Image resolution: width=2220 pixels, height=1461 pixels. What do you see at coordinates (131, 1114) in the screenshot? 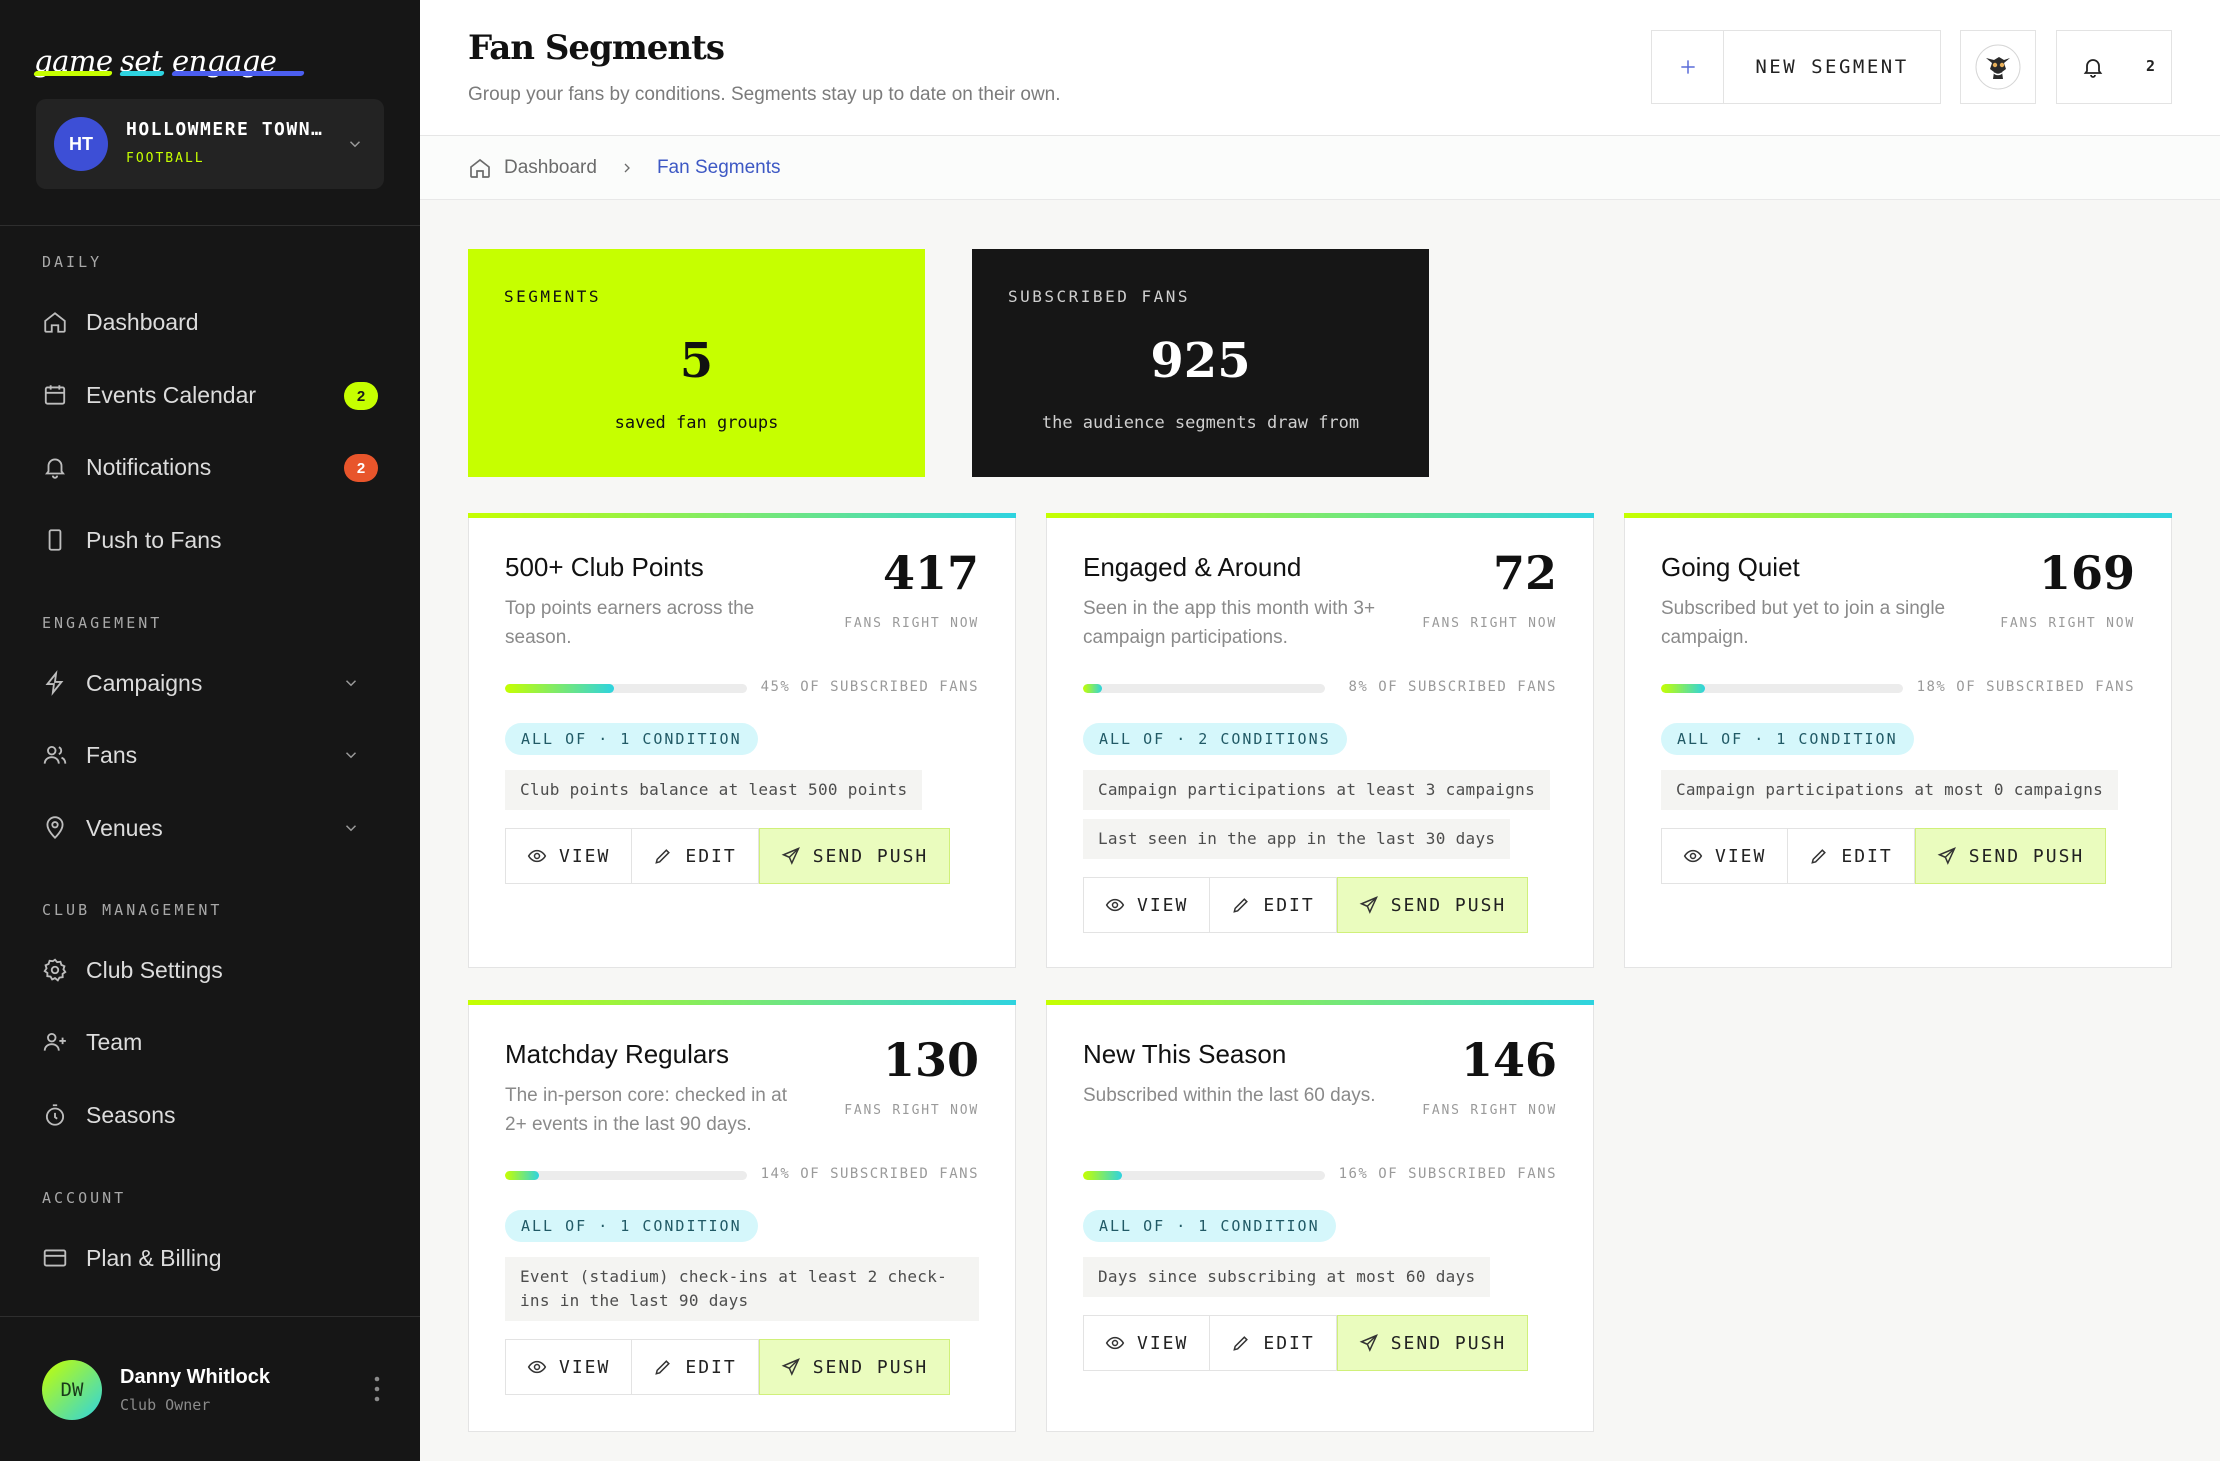
I see `sidebar-item-label: Seasons` at bounding box center [131, 1114].